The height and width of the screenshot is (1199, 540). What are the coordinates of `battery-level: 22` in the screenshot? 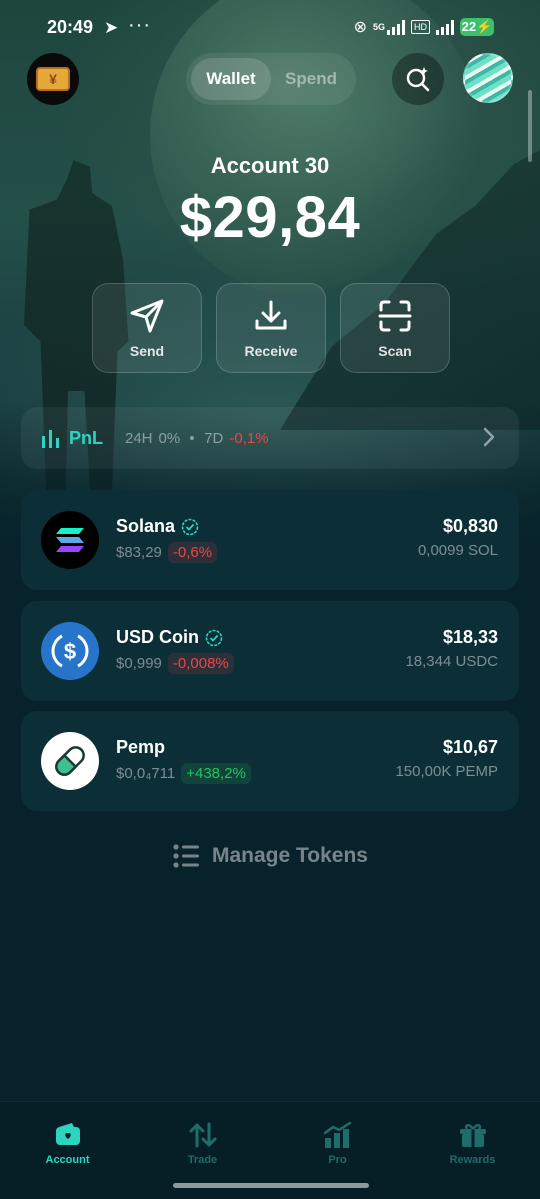 It's located at (469, 26).